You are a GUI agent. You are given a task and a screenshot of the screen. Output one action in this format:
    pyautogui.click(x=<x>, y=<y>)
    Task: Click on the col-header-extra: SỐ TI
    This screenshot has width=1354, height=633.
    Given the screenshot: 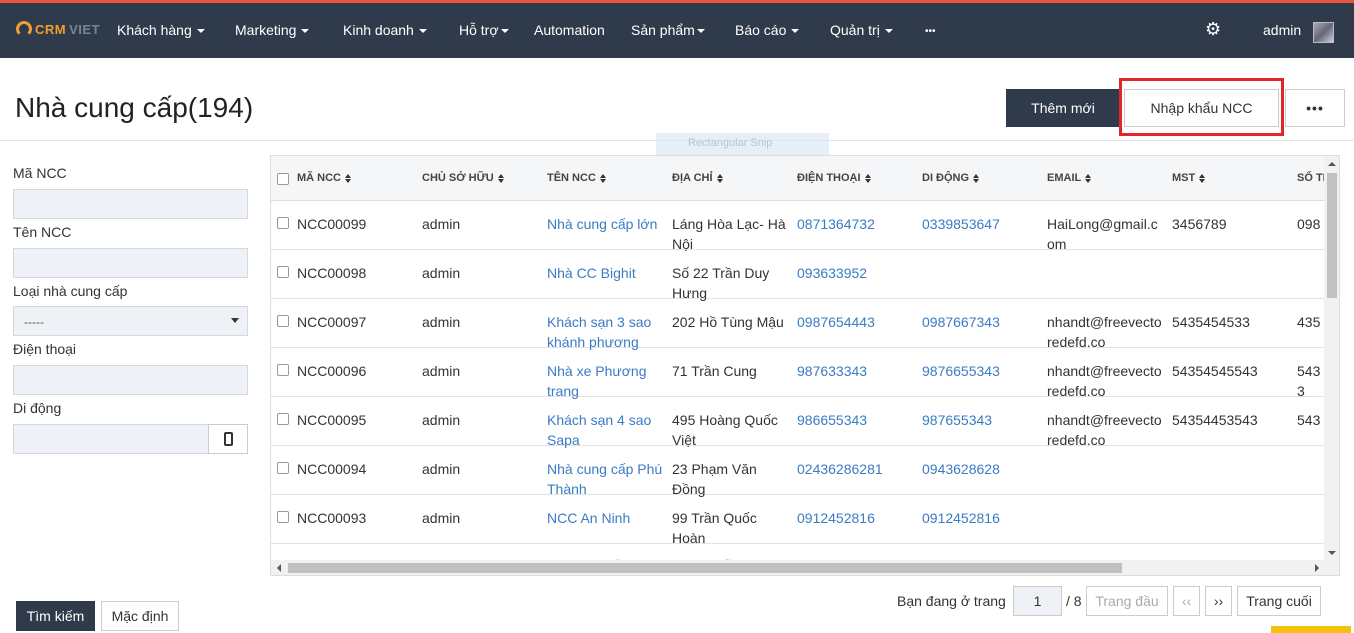 What is the action you would take?
    pyautogui.click(x=1311, y=178)
    